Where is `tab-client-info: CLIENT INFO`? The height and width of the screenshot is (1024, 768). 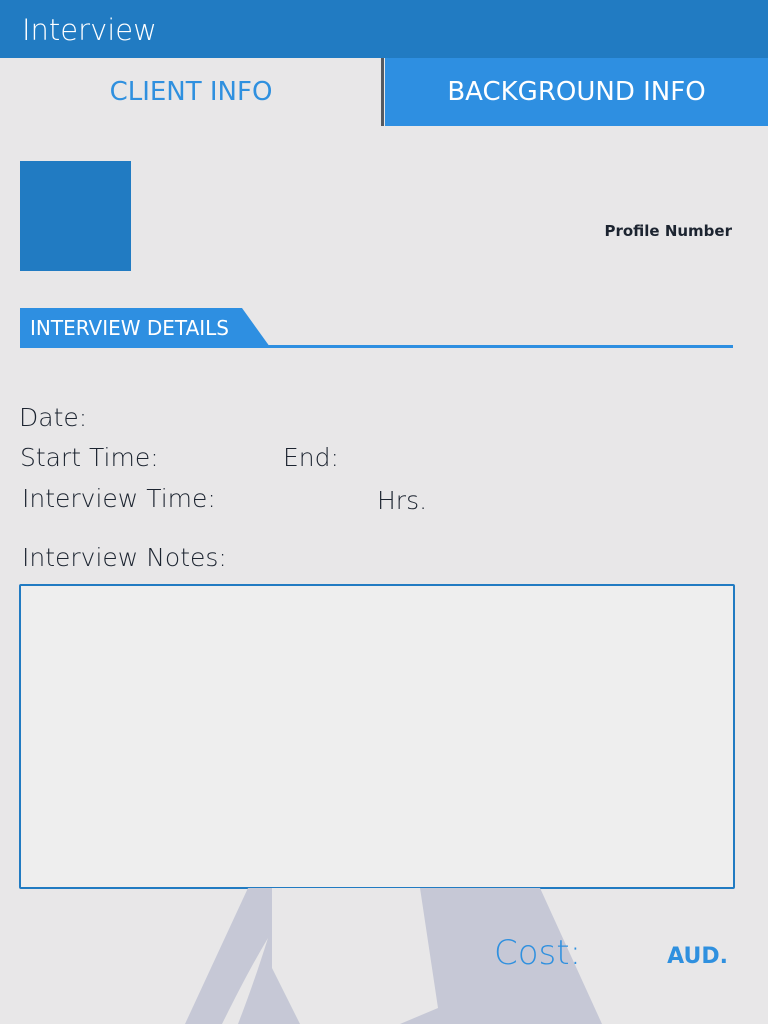 tab-client-info: CLIENT INFO is located at coordinates (191, 92).